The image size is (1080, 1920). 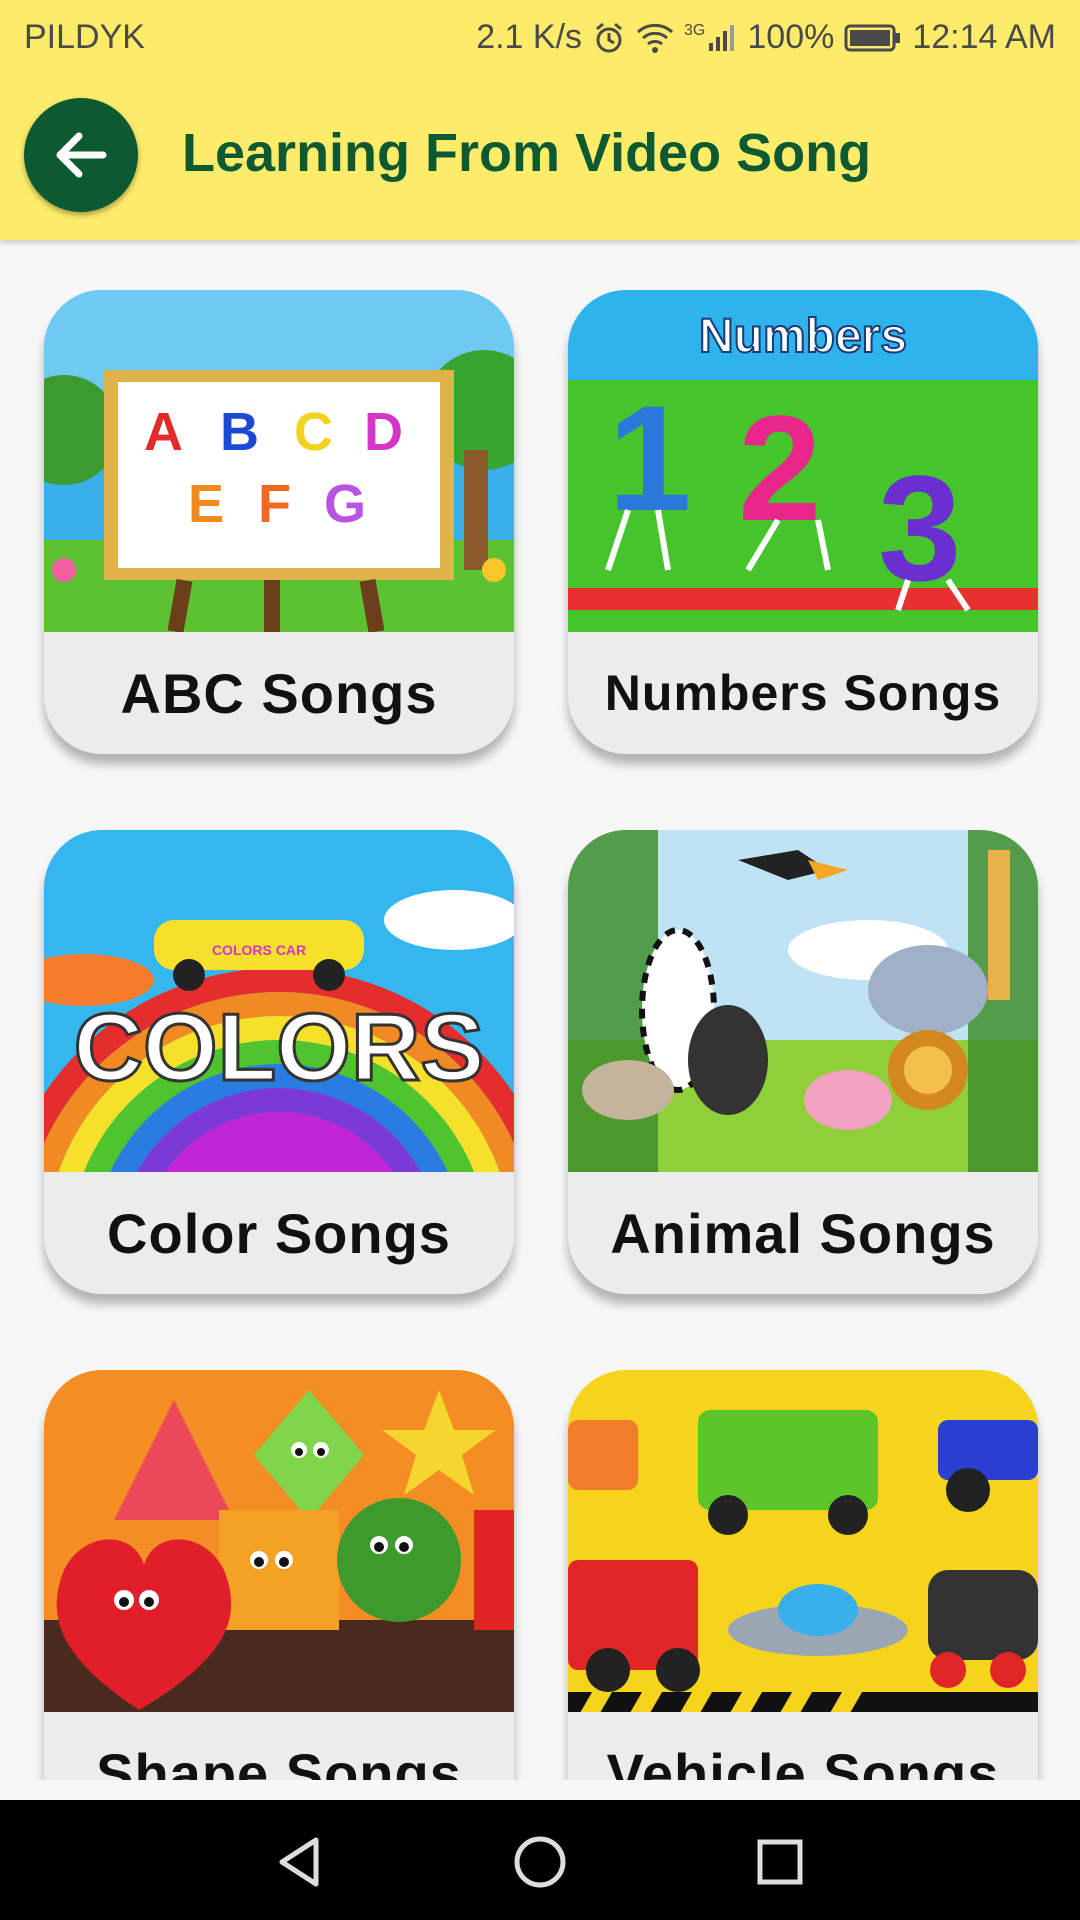 I want to click on app-bar: Learning From Video Song, so click(x=540, y=158).